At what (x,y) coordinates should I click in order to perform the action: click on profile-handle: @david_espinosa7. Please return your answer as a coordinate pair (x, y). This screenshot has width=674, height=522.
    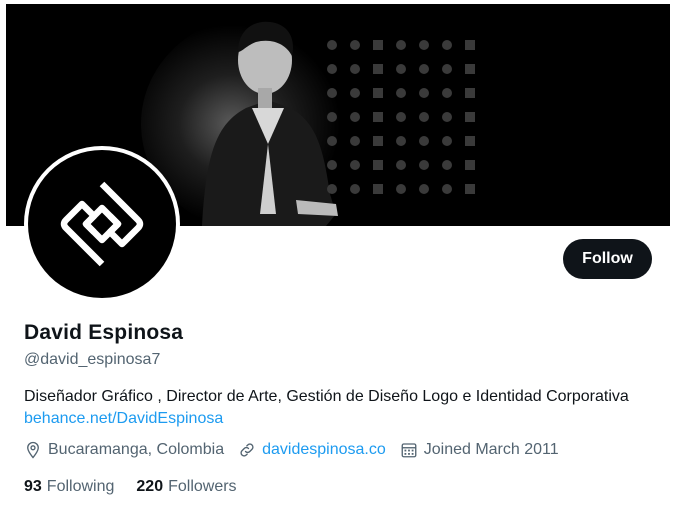
    Looking at the image, I should click on (92, 359).